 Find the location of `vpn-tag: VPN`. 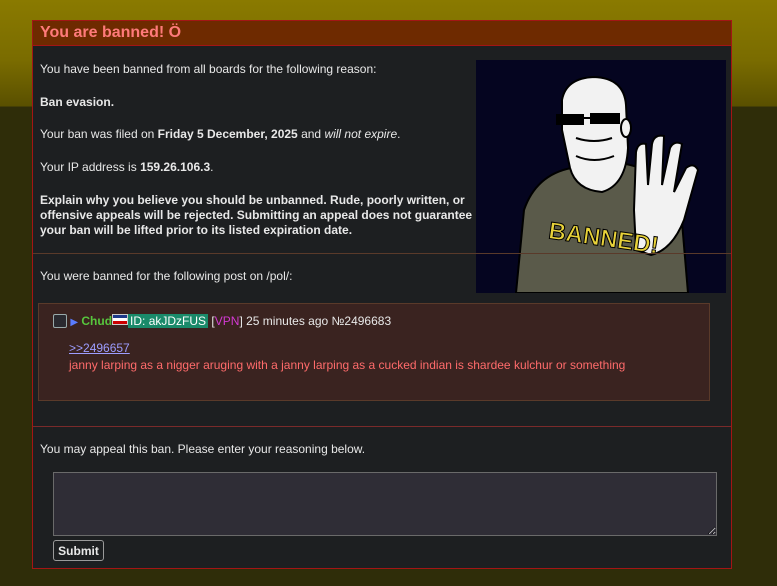

vpn-tag: VPN is located at coordinates (227, 321).